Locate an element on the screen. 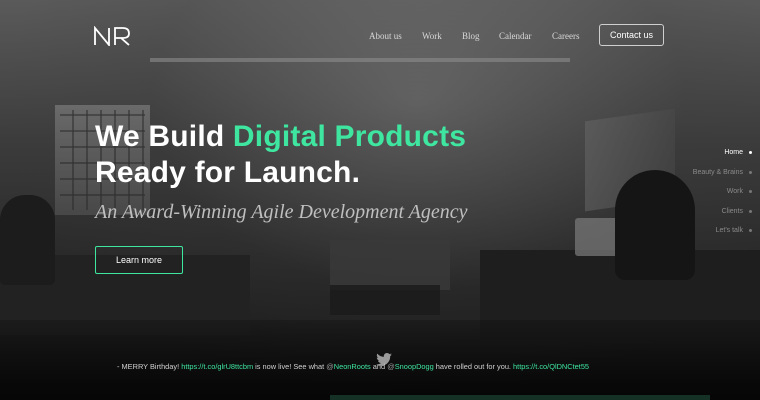 The image size is (760, 400). headline-prefix: We Build is located at coordinates (164, 136).